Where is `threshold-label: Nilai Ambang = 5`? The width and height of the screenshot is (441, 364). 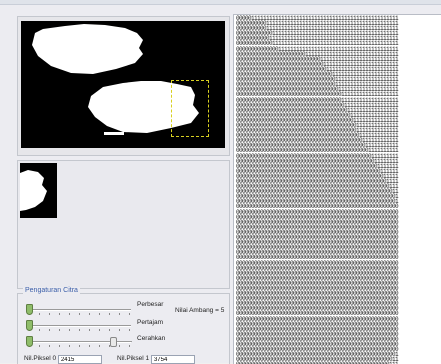
threshold-label: Nilai Ambang = 5 is located at coordinates (200, 310).